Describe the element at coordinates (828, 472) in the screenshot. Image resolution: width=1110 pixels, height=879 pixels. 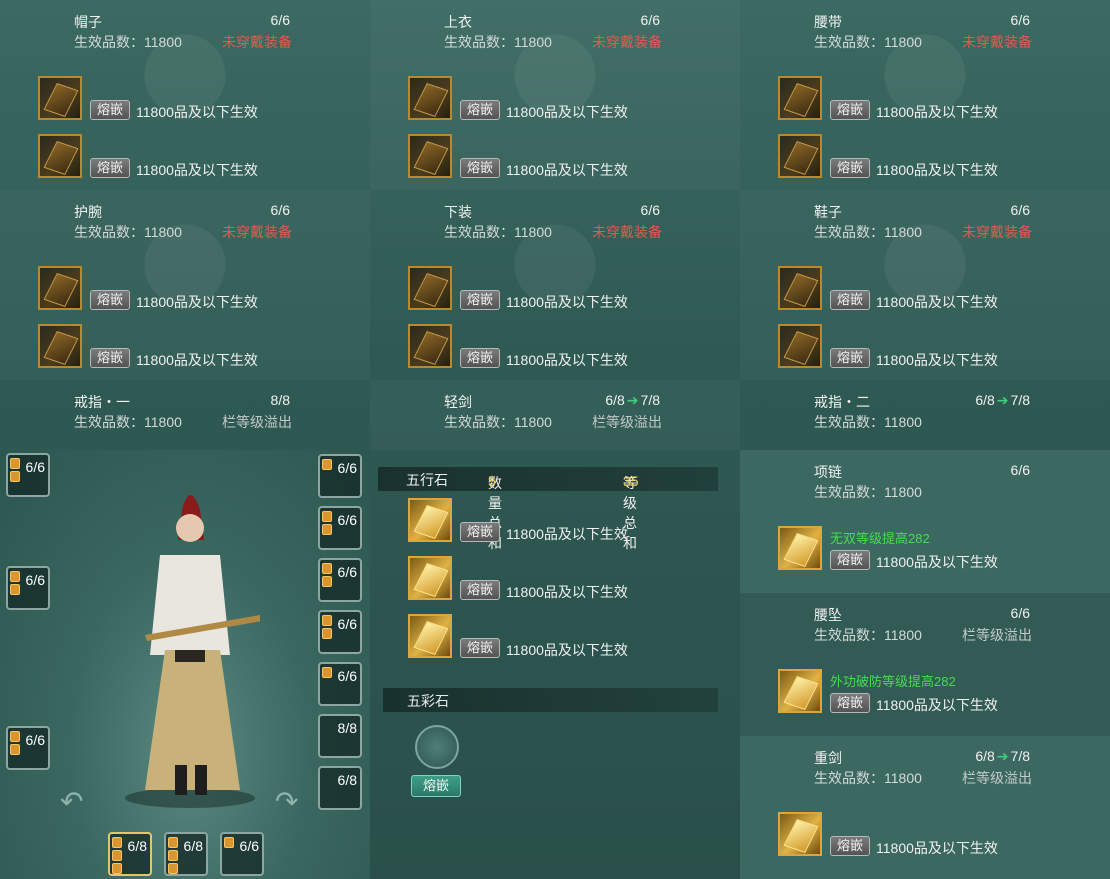
I see `slot-name: 项链` at that location.